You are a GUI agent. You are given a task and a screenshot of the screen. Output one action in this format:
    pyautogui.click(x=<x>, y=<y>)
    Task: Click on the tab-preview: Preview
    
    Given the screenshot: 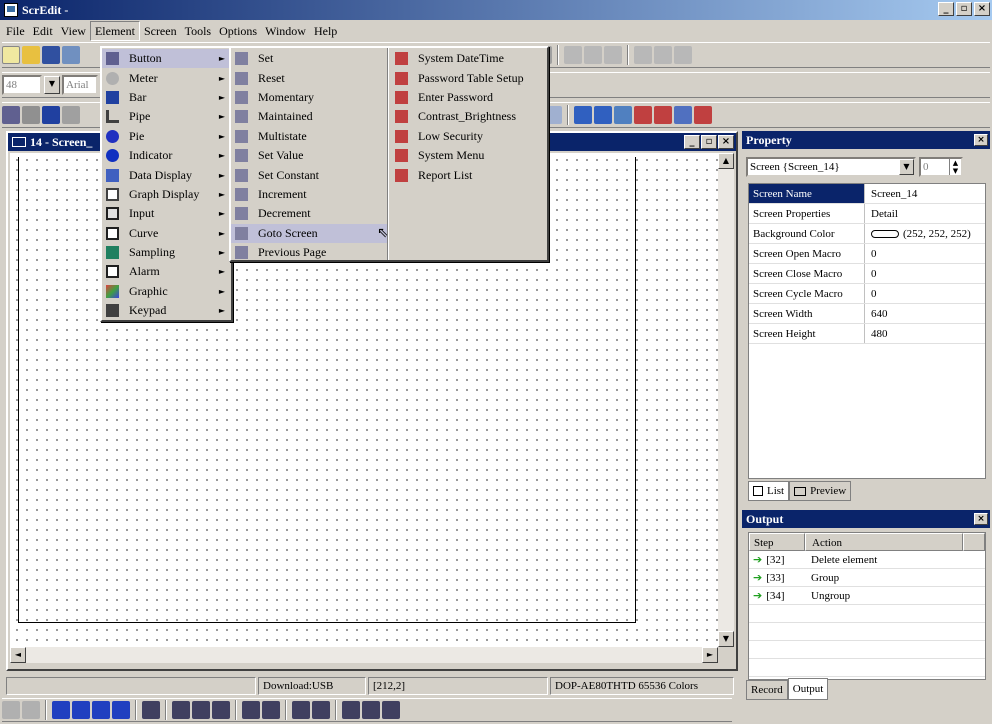 What is the action you would take?
    pyautogui.click(x=820, y=491)
    